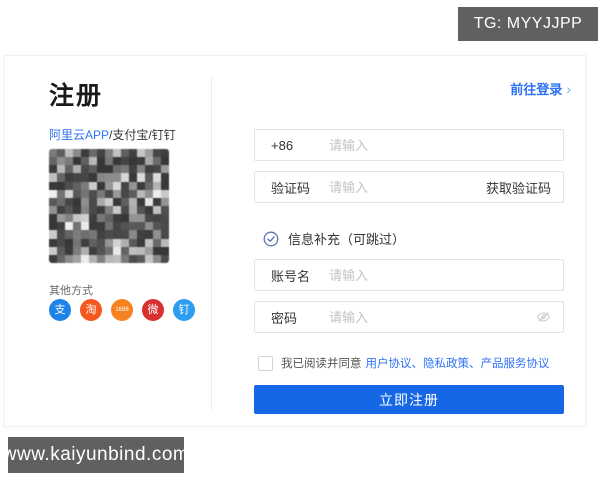  What do you see at coordinates (291, 188) in the screenshot?
I see `sms-code-label: 验证码` at bounding box center [291, 188].